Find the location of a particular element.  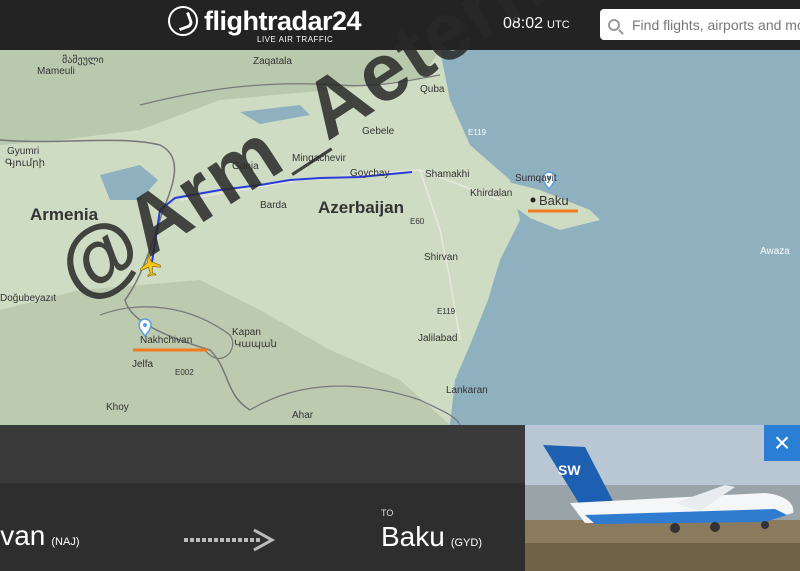

map-label-goychay: Goychay is located at coordinates (370, 173).